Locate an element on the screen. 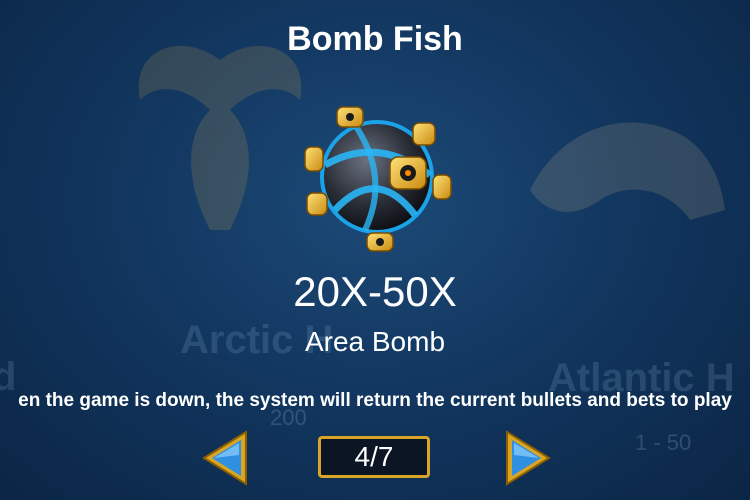 Image resolution: width=750 pixels, height=500 pixels. bomb-fish-icon is located at coordinates (378, 179).